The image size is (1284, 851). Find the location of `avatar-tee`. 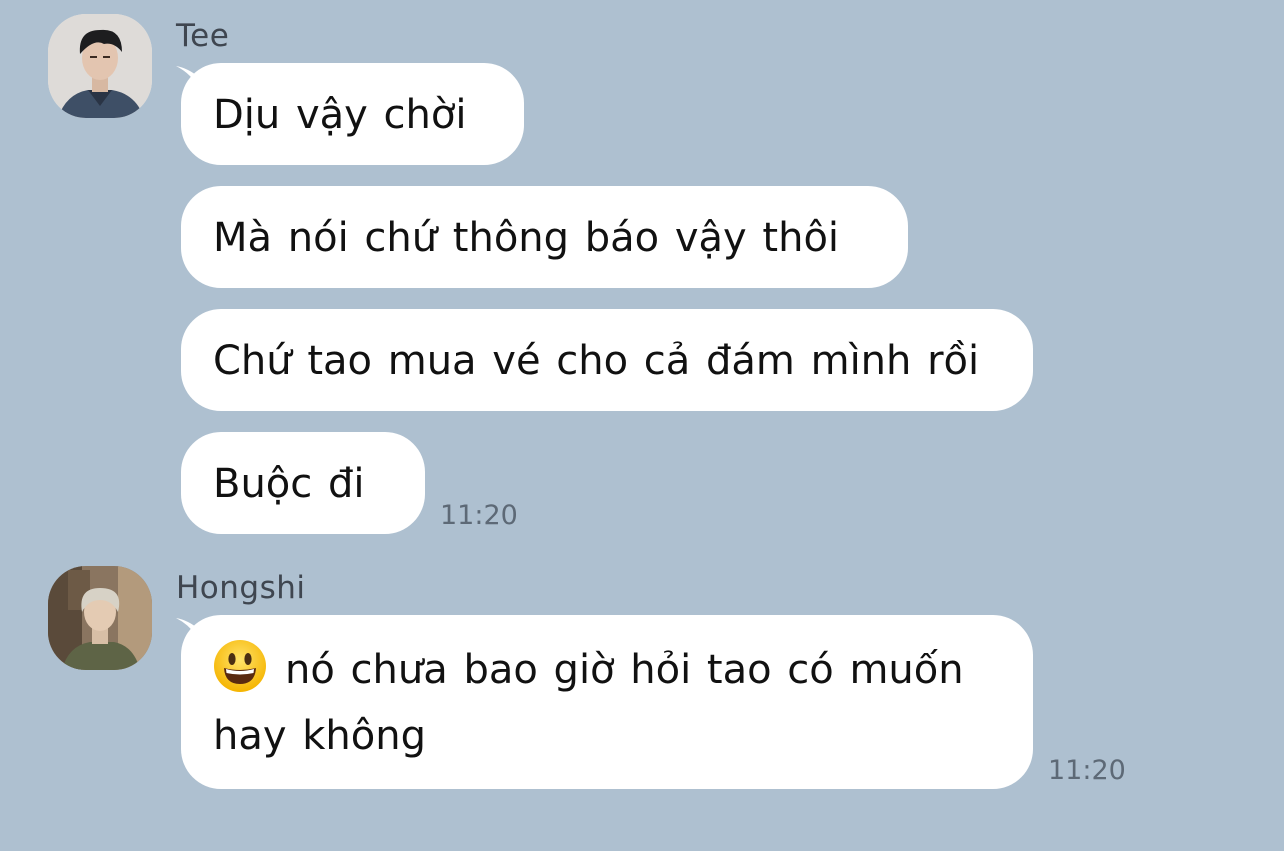

avatar-tee is located at coordinates (100, 66).